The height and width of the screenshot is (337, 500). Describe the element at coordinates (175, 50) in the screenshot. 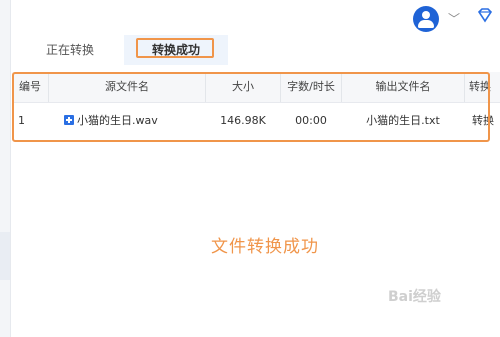

I see `tab-success-label: 转换成功` at that location.